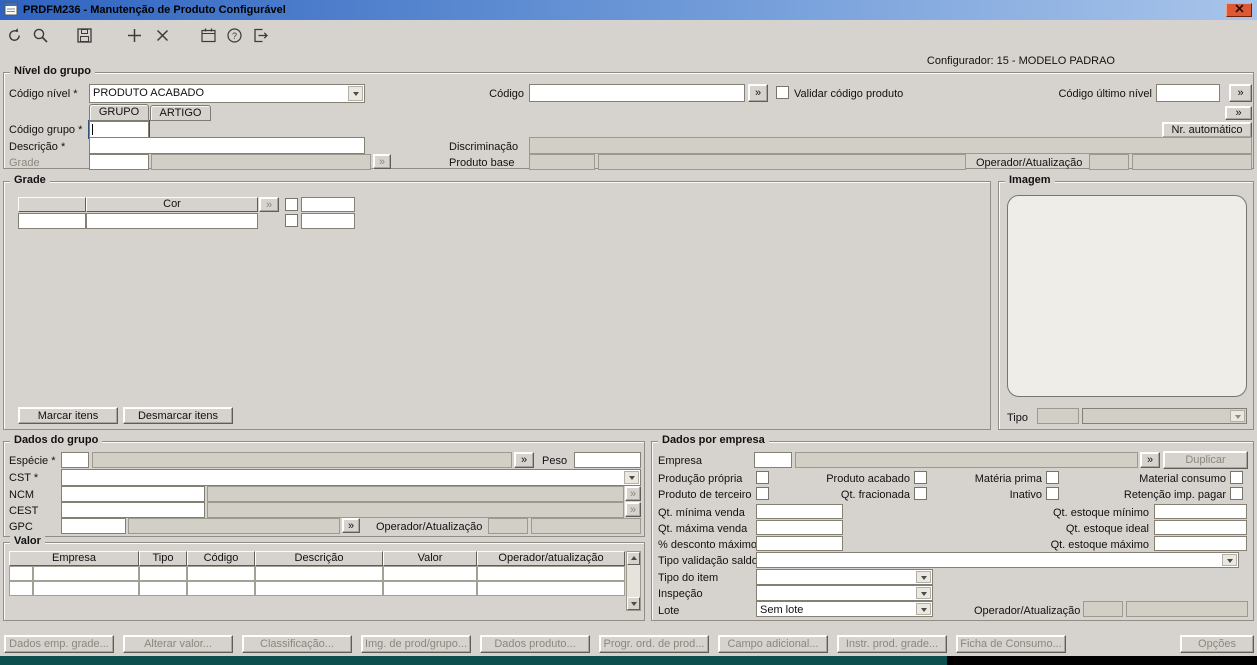 This screenshot has width=1257, height=665. What do you see at coordinates (234, 37) in the screenshot?
I see `help-button: ?` at bounding box center [234, 37].